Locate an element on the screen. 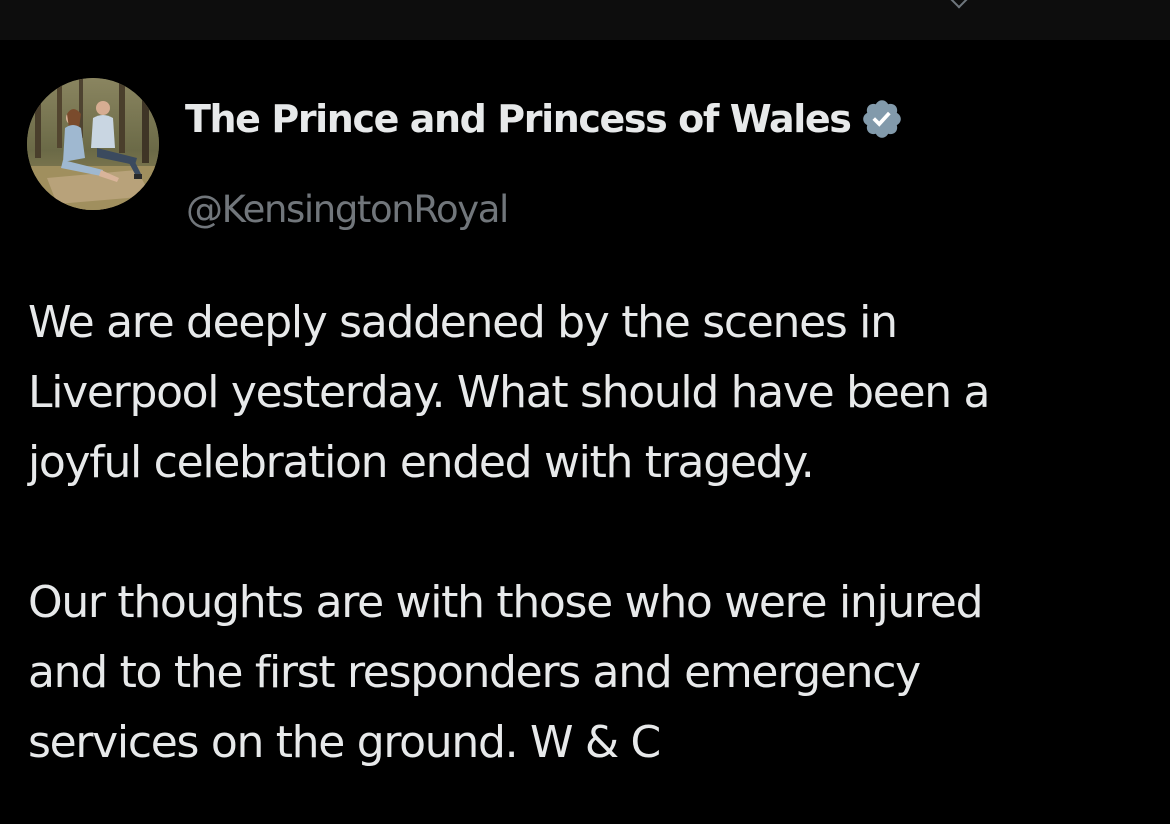 The image size is (1170, 824). author-name-row: The Prince and Princess of Wales is located at coordinates (544, 119).